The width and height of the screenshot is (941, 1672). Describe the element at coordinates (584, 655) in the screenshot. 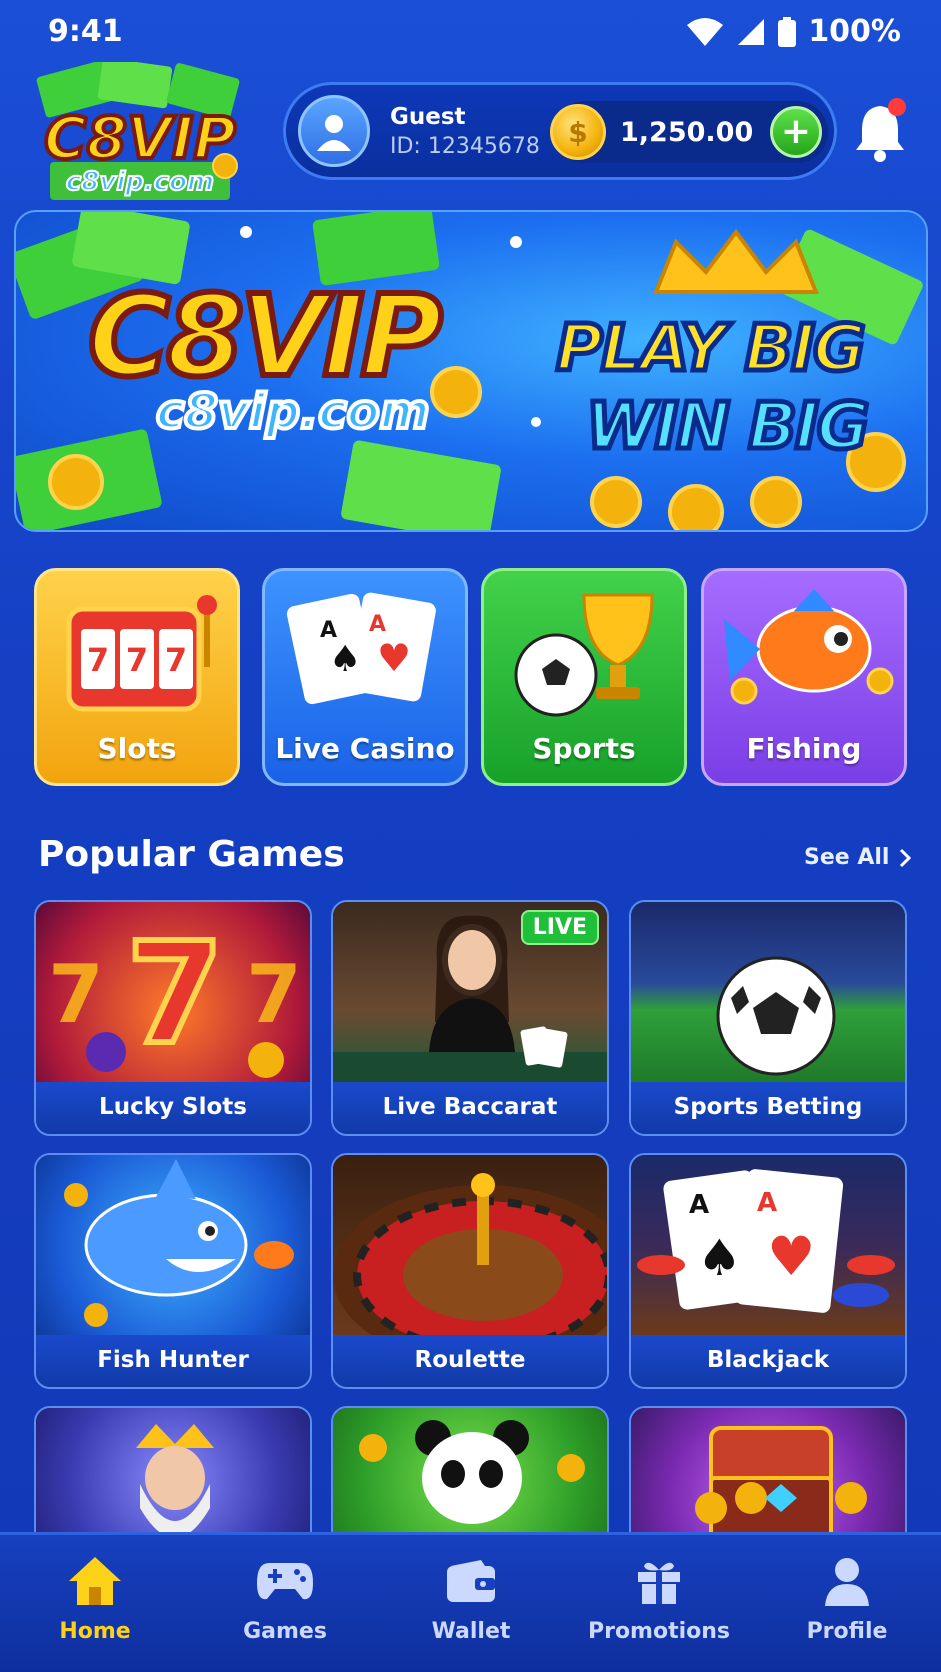

I see `trophy-ball-icon` at that location.